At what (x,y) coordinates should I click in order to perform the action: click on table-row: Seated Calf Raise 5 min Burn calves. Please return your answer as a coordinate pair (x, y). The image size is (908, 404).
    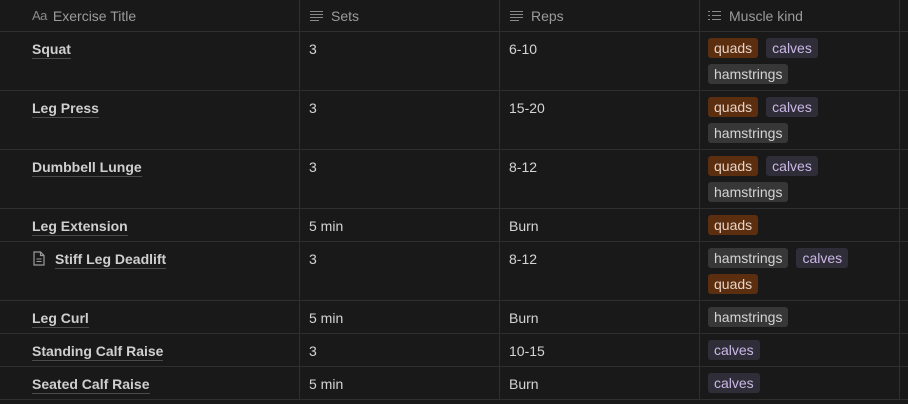
    Looking at the image, I should click on (454, 383).